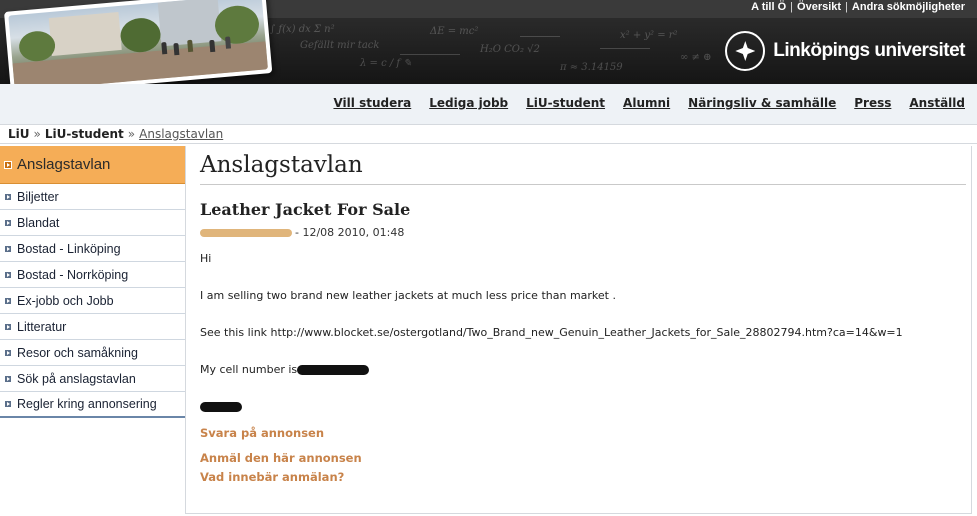 The image size is (977, 516). What do you see at coordinates (77, 352) in the screenshot?
I see `sidebar-item-label: Resor och samåkning` at bounding box center [77, 352].